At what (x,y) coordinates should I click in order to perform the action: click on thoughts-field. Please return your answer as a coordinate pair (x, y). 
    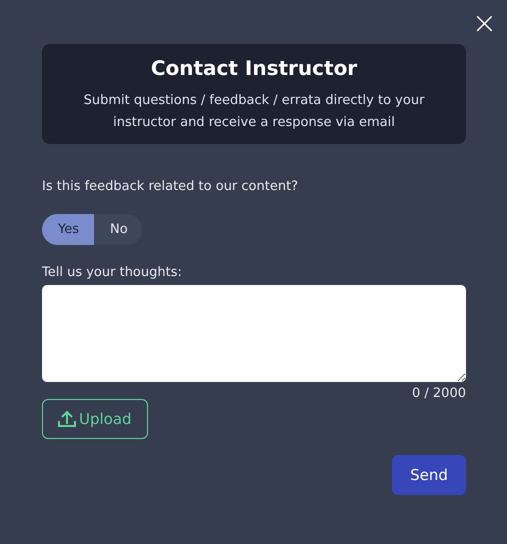
    Looking at the image, I should click on (254, 333).